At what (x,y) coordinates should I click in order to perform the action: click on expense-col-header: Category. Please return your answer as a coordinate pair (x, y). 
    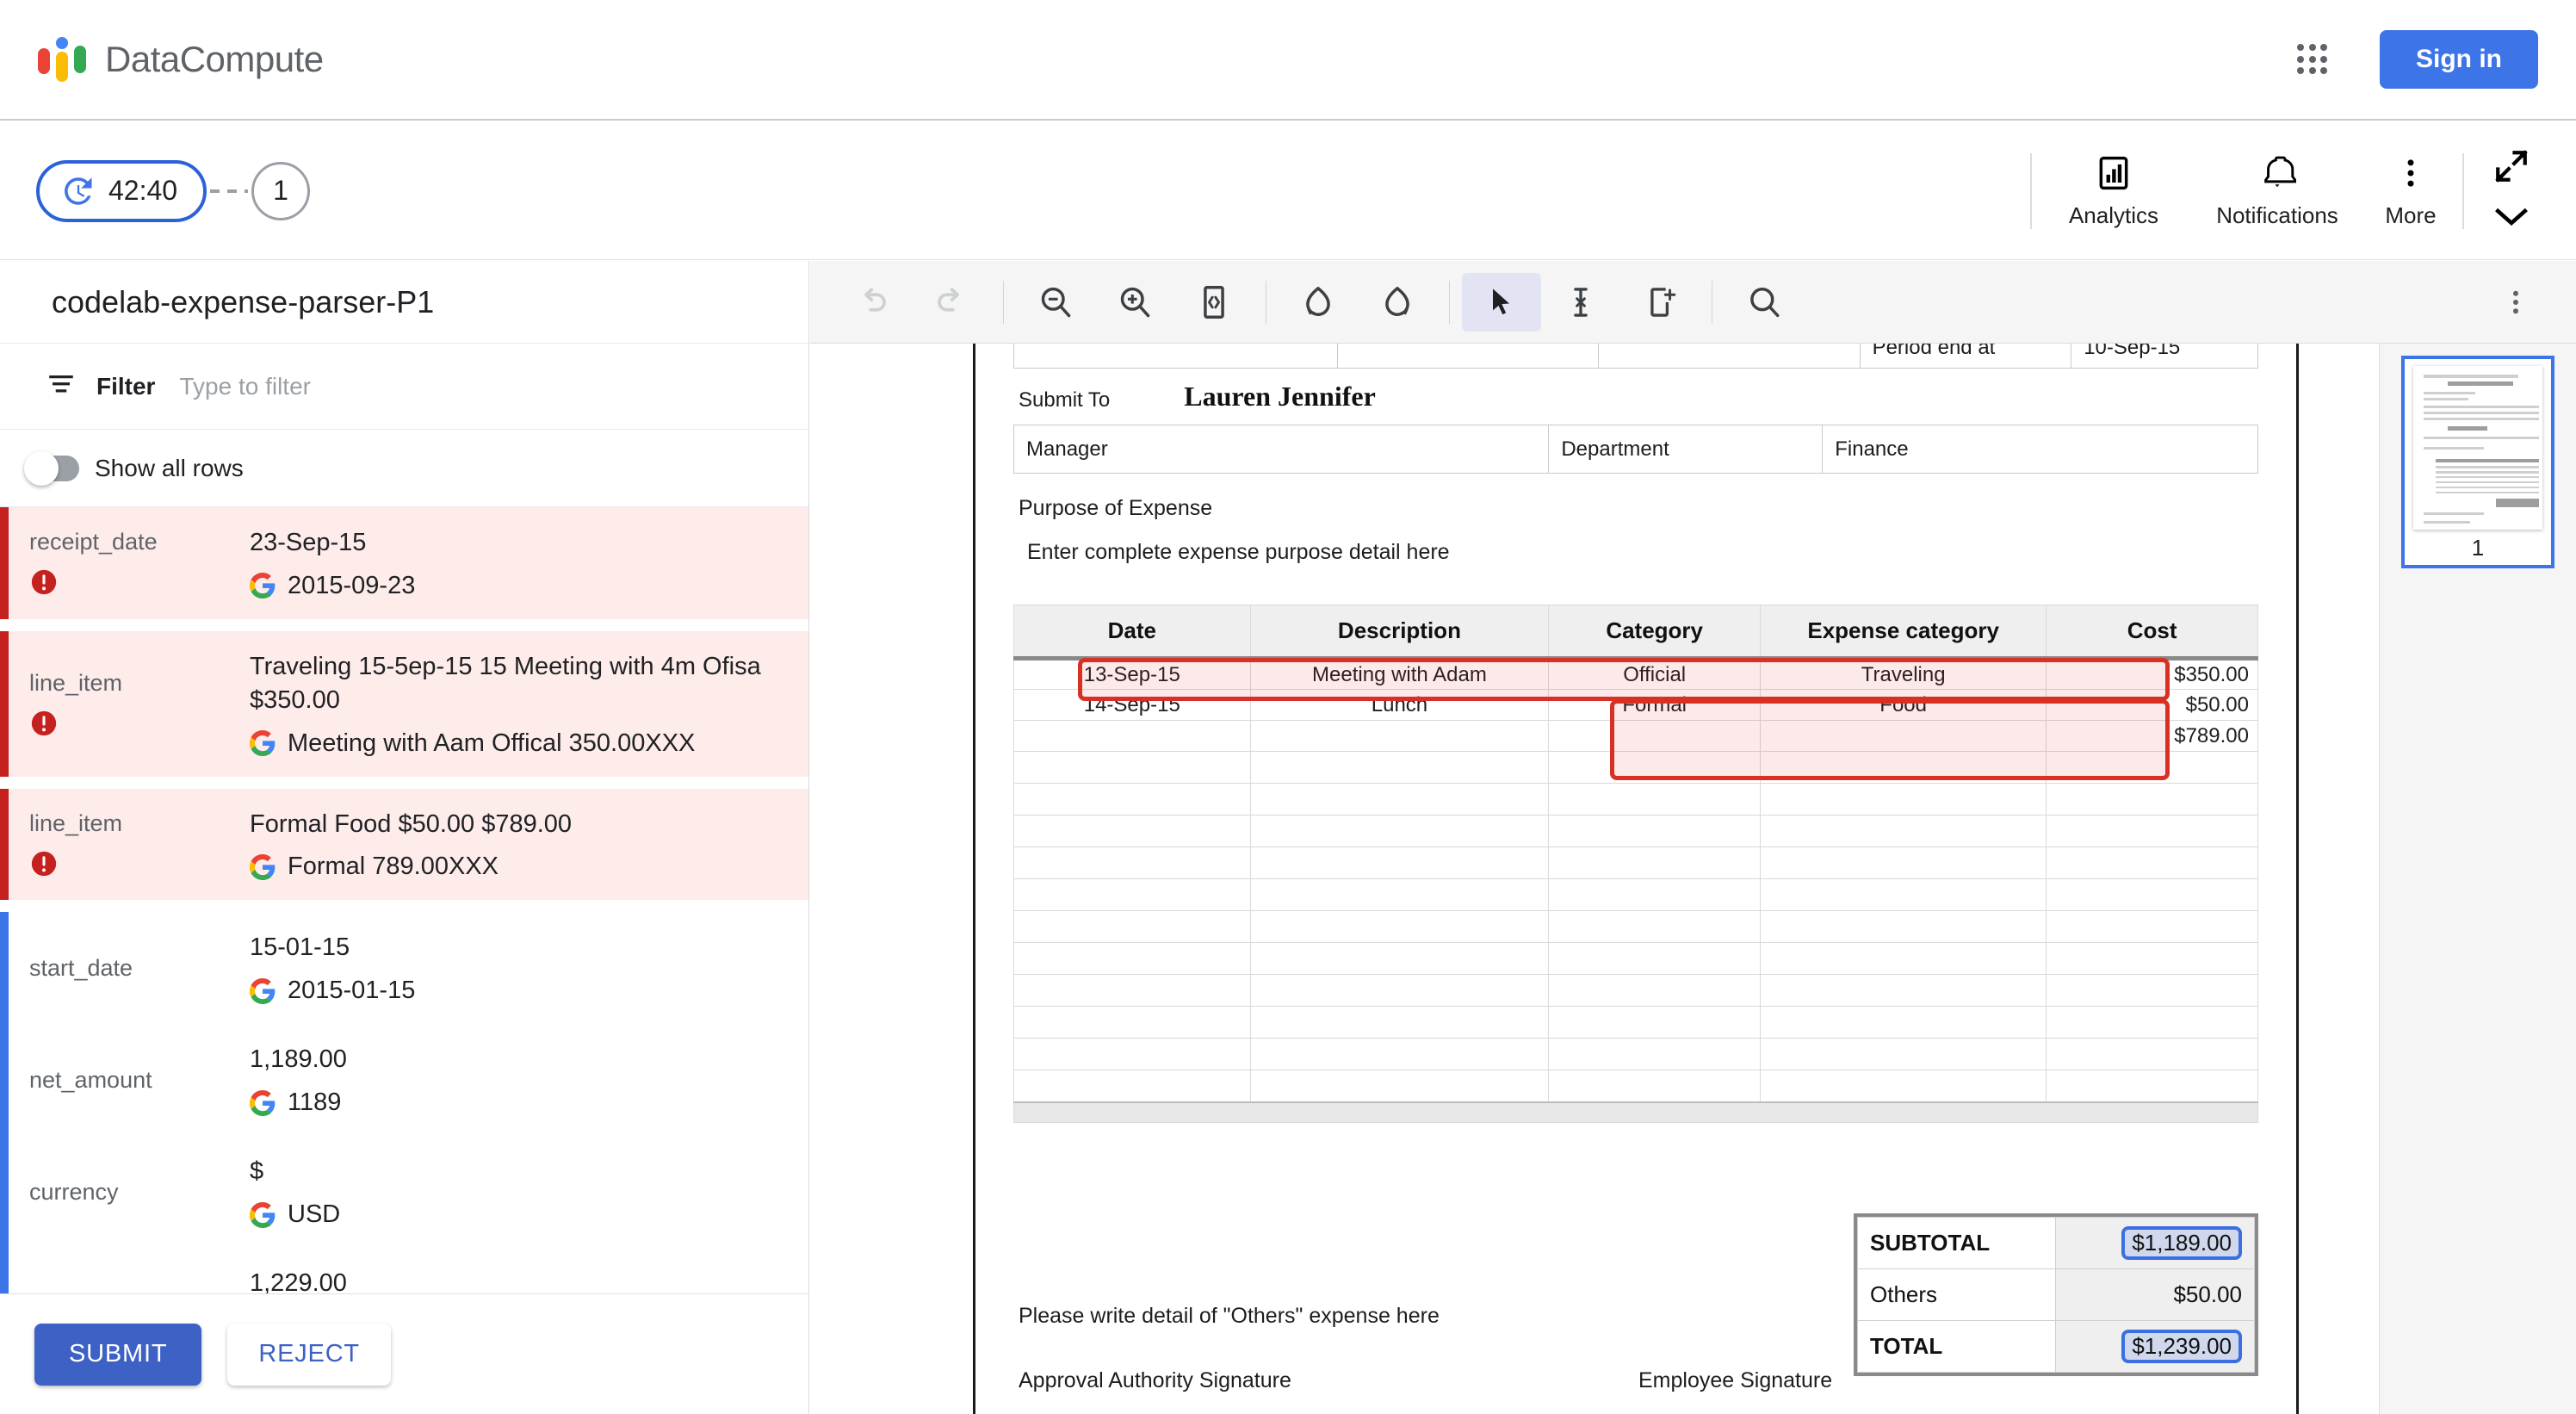
    Looking at the image, I should click on (1655, 632).